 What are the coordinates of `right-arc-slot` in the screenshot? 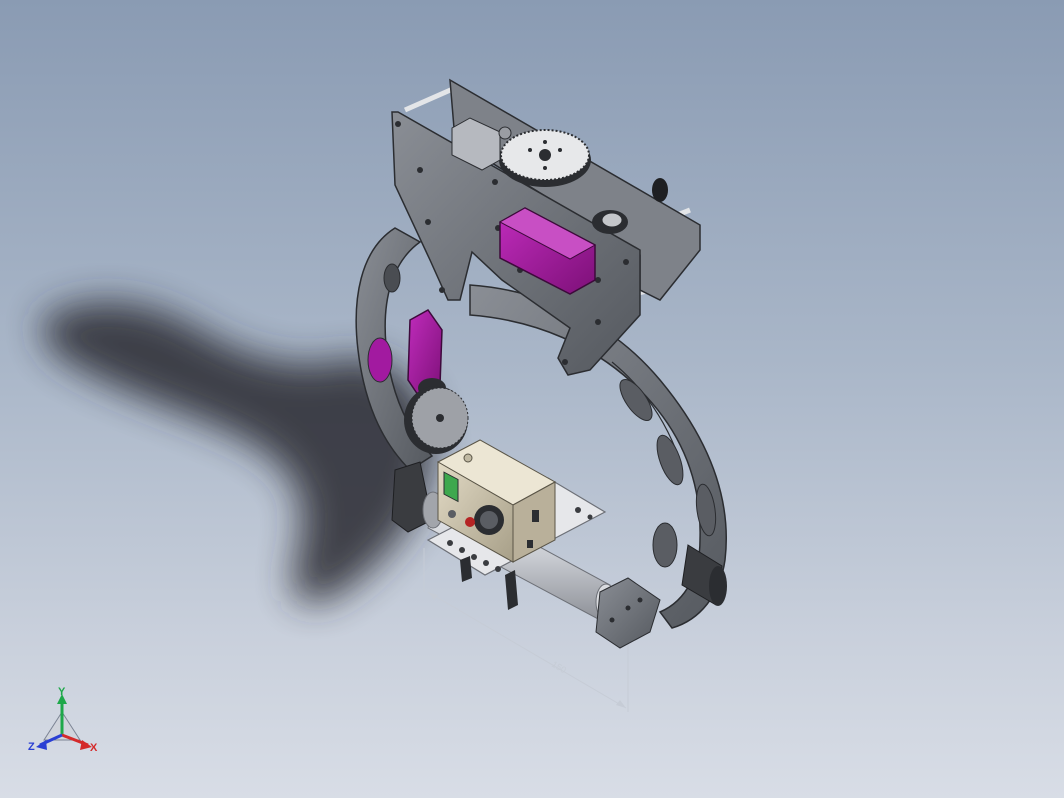 It's located at (665, 545).